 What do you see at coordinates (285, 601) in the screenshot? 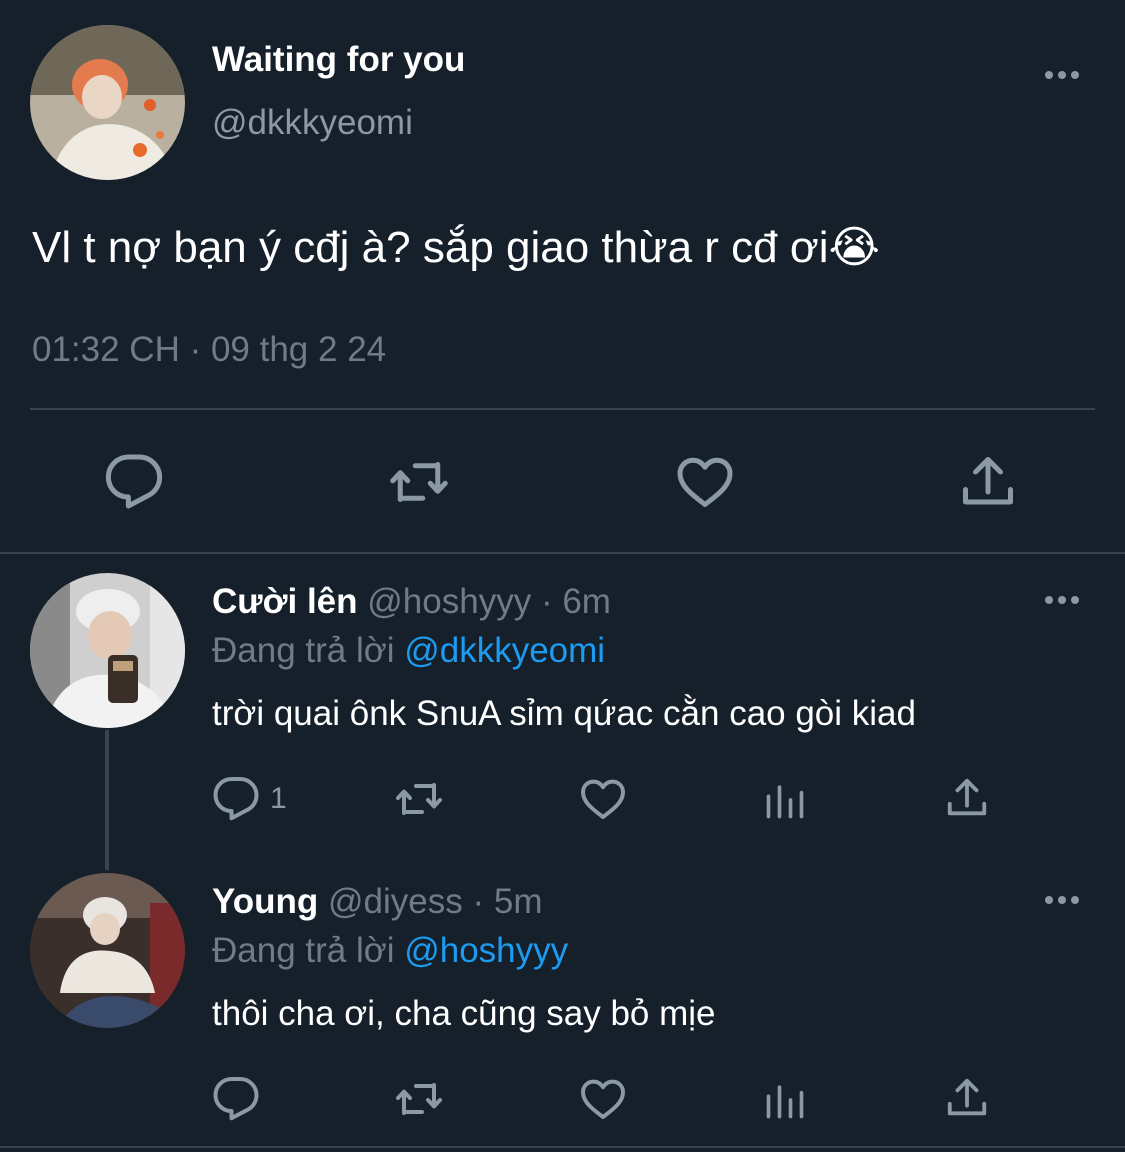
I see `display-name: Cười lên` at bounding box center [285, 601].